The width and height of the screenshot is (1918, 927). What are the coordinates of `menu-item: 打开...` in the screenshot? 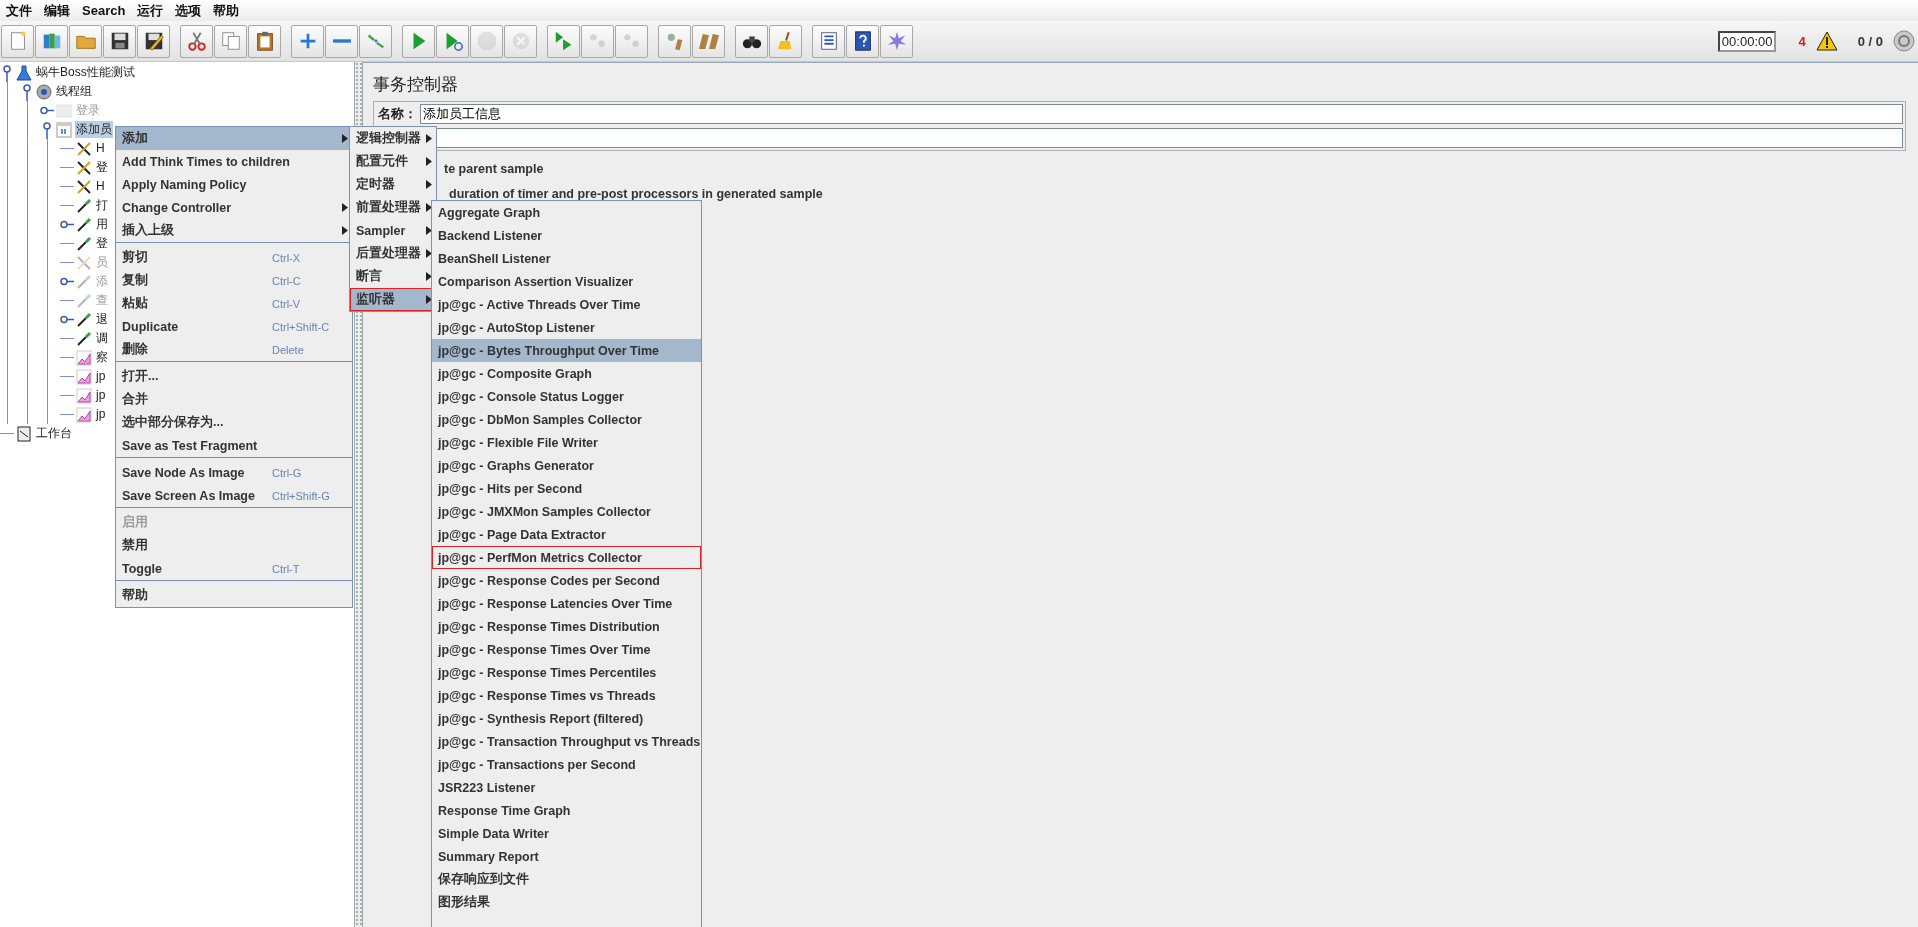 It's located at (234, 376).